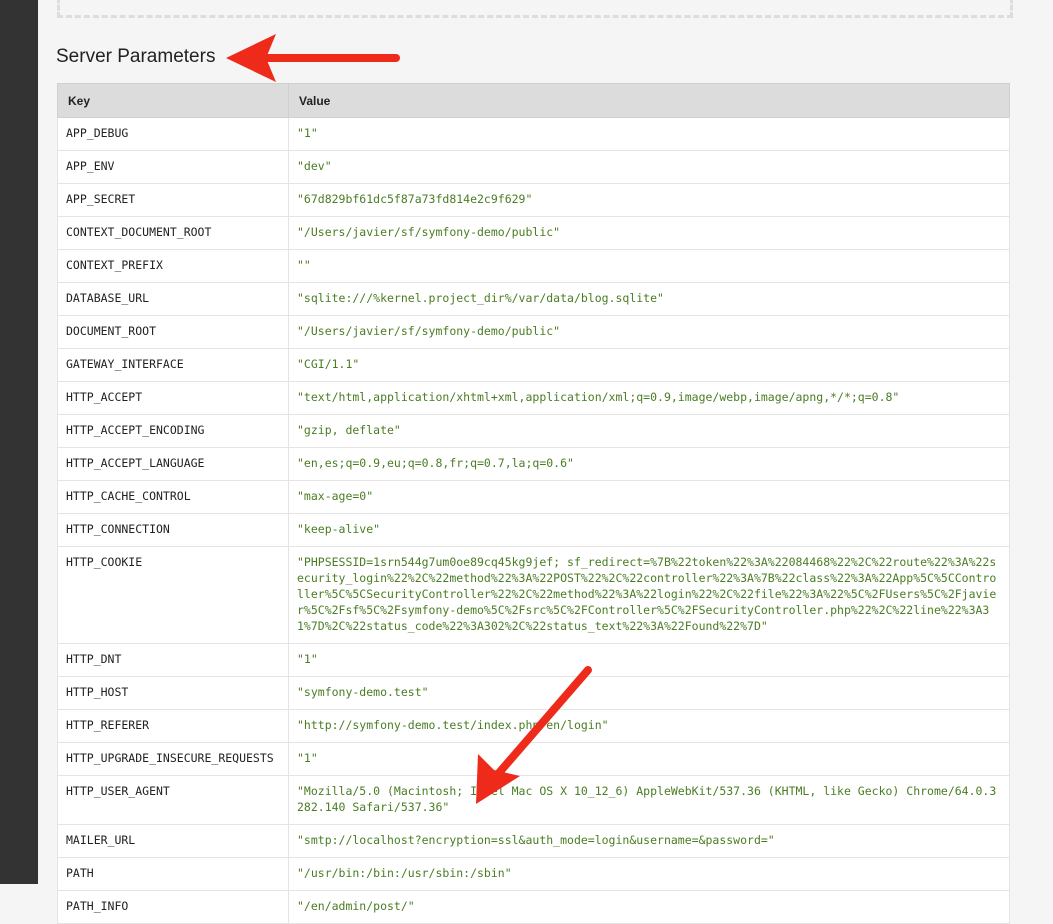 The width and height of the screenshot is (1053, 924). Describe the element at coordinates (136, 56) in the screenshot. I see `section-title: Server Parameters` at that location.